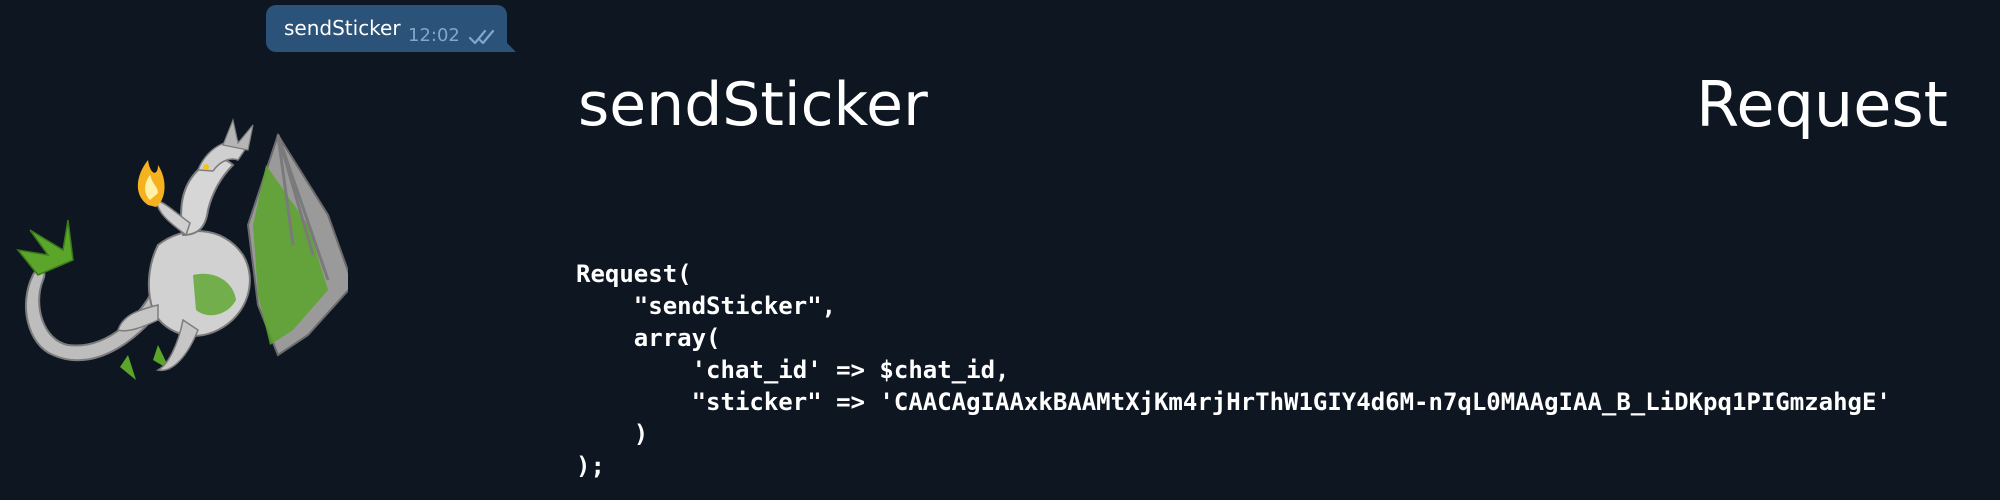 The width and height of the screenshot is (2000, 500). Describe the element at coordinates (178, 255) in the screenshot. I see `dragon-sticker` at that location.